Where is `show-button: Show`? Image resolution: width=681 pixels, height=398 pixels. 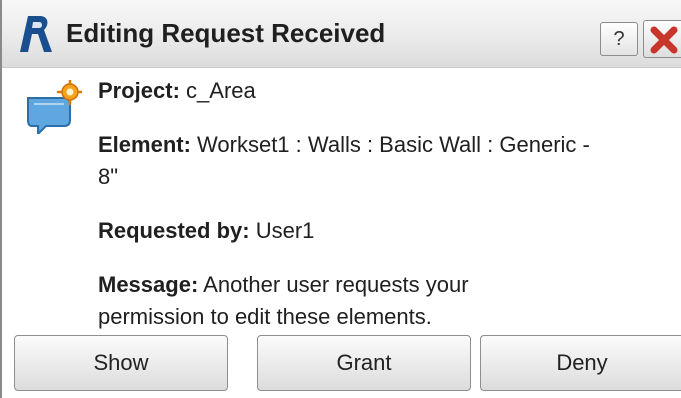
show-button: Show is located at coordinates (121, 363).